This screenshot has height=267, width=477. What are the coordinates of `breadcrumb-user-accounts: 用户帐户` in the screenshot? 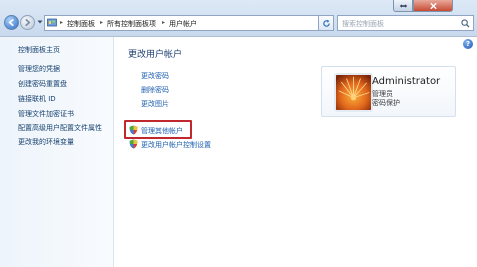 It's located at (183, 24).